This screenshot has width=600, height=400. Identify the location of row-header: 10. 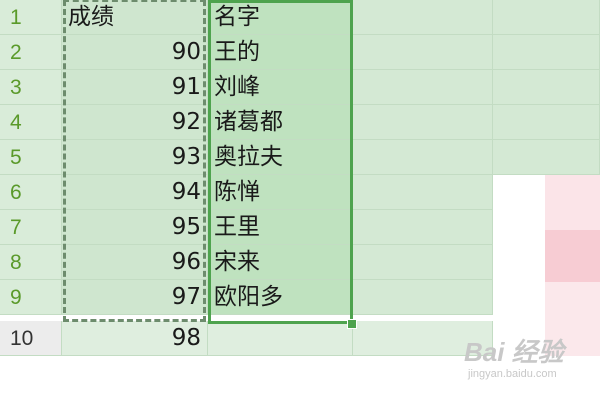
(31, 338).